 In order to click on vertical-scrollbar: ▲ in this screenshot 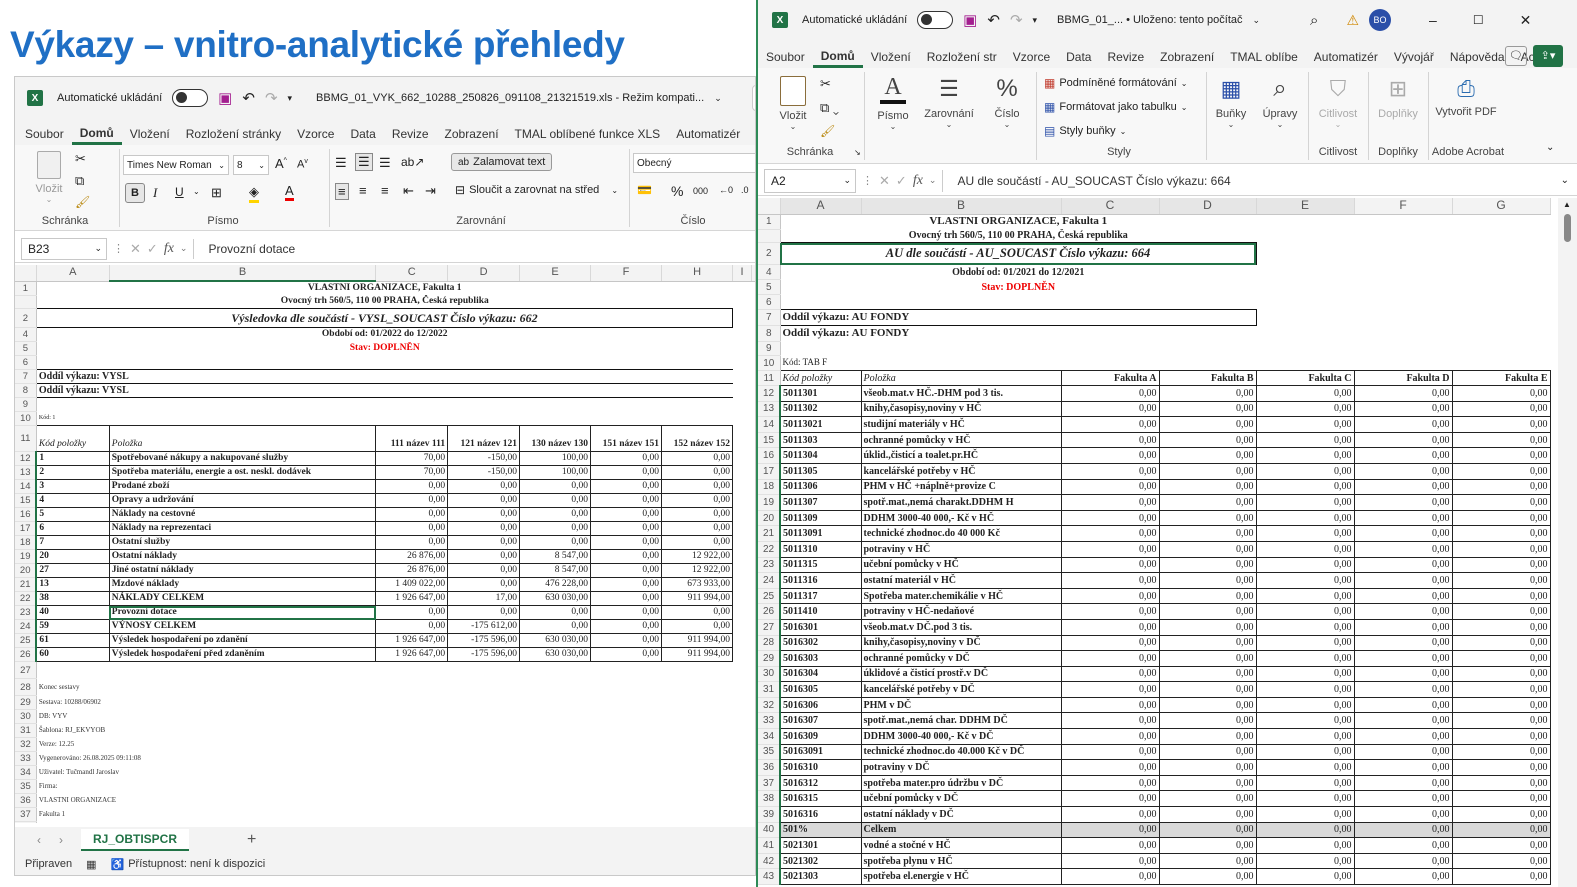, I will do `click(1567, 542)`.